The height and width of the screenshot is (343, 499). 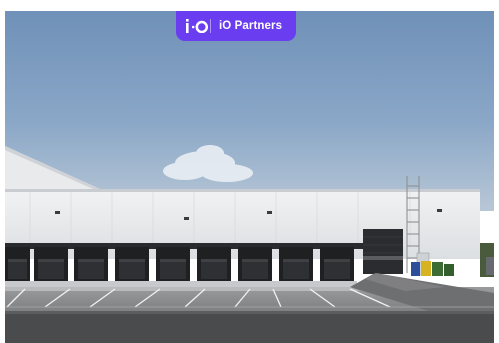 I want to click on waste-bins, so click(x=432, y=268).